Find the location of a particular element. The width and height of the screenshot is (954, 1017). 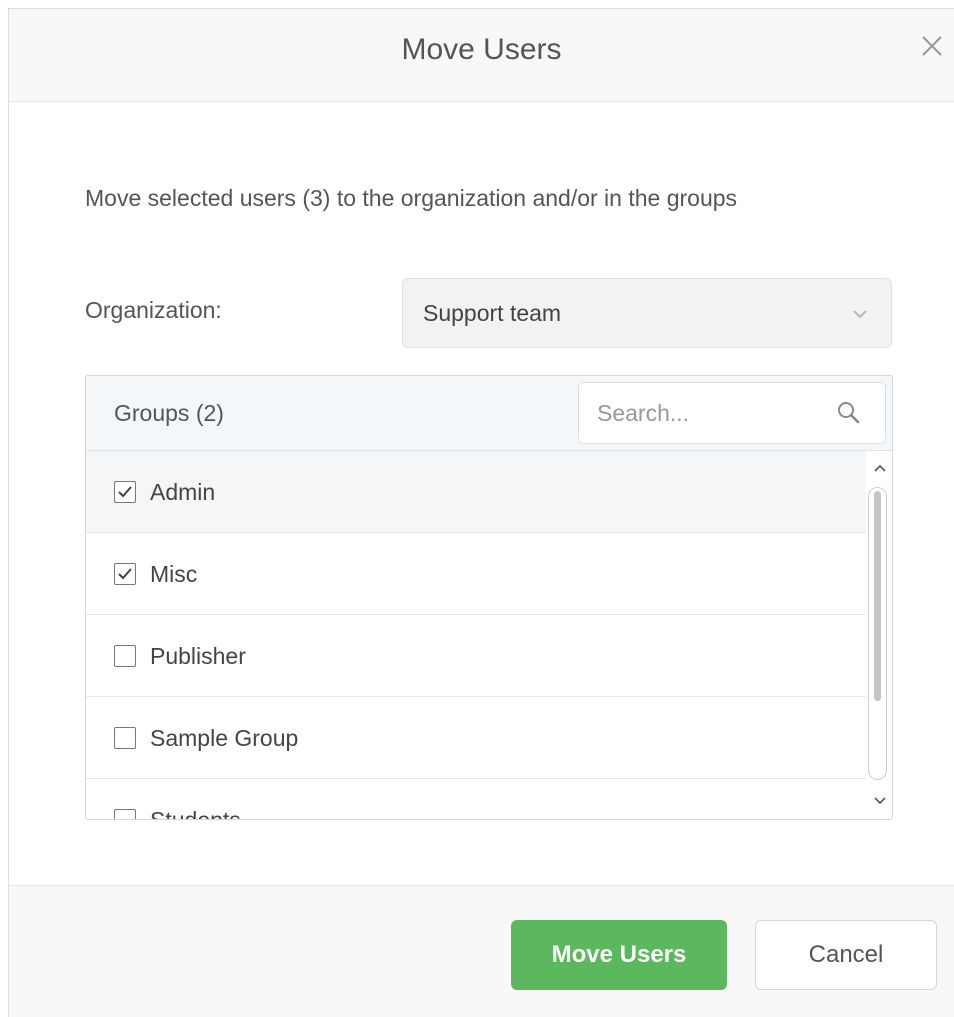

scroll-up-arrow-icon is located at coordinates (880, 467).